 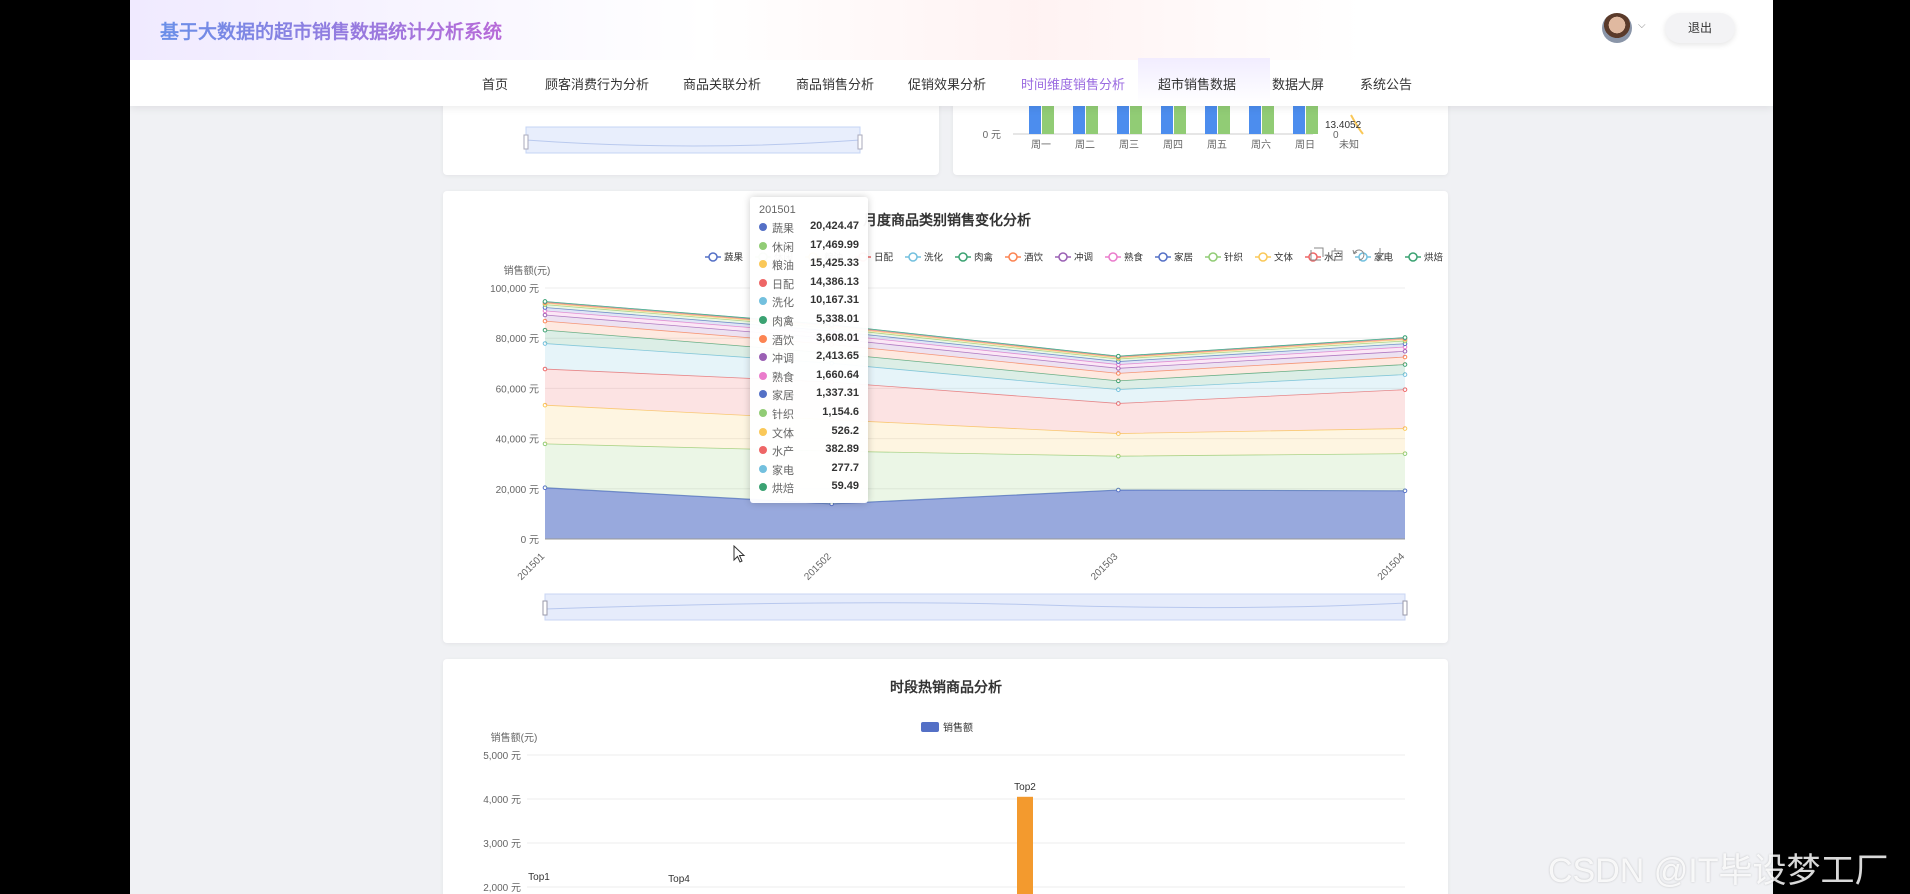 What do you see at coordinates (514, 737) in the screenshot?
I see `y-axis-label: 销售额(元)` at bounding box center [514, 737].